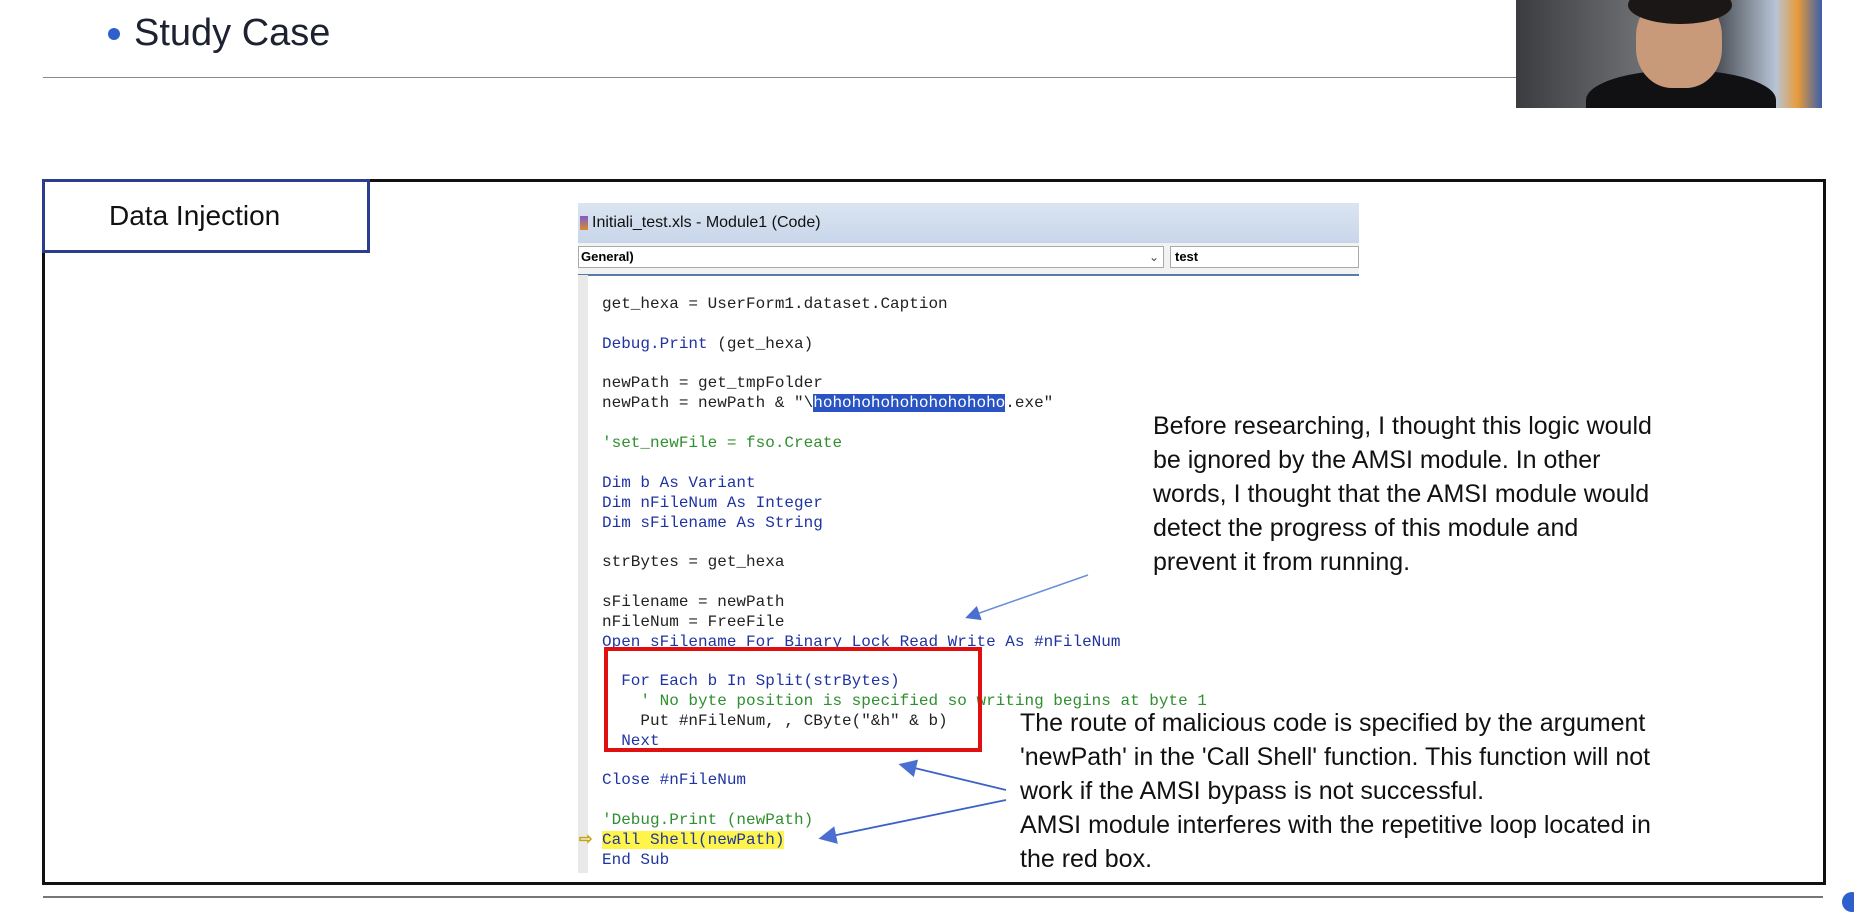 The width and height of the screenshot is (1854, 912). I want to click on code-line: sFilename = newPath, so click(693, 602).